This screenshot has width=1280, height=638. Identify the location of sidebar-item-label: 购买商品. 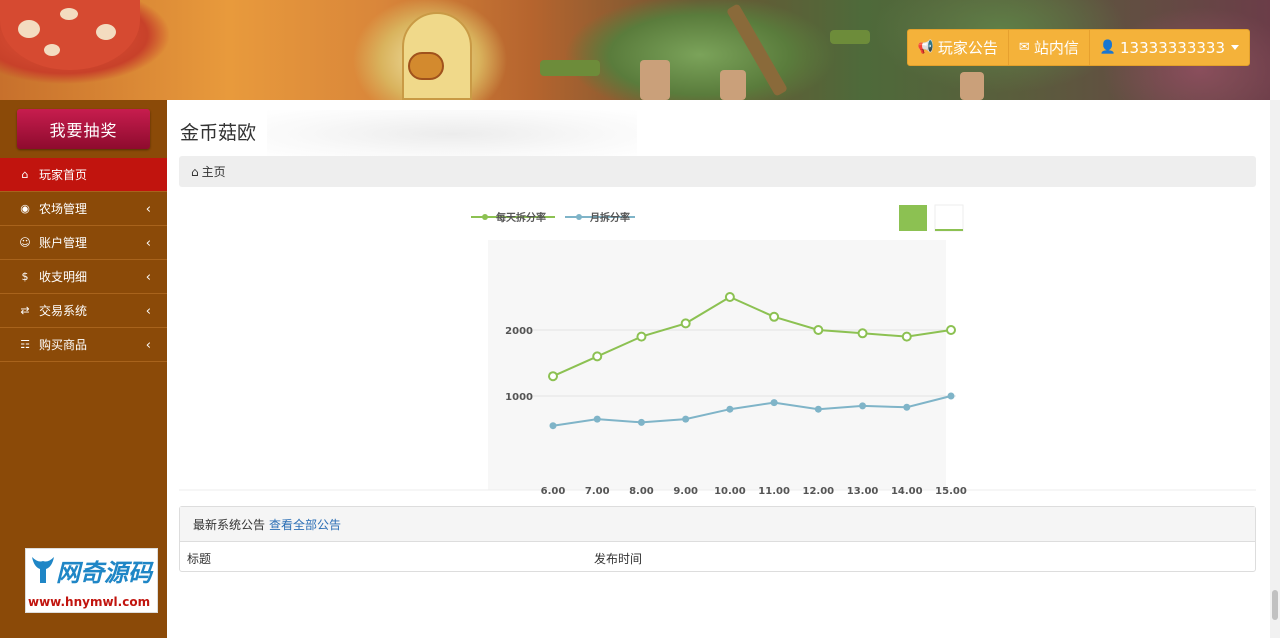
(63, 345).